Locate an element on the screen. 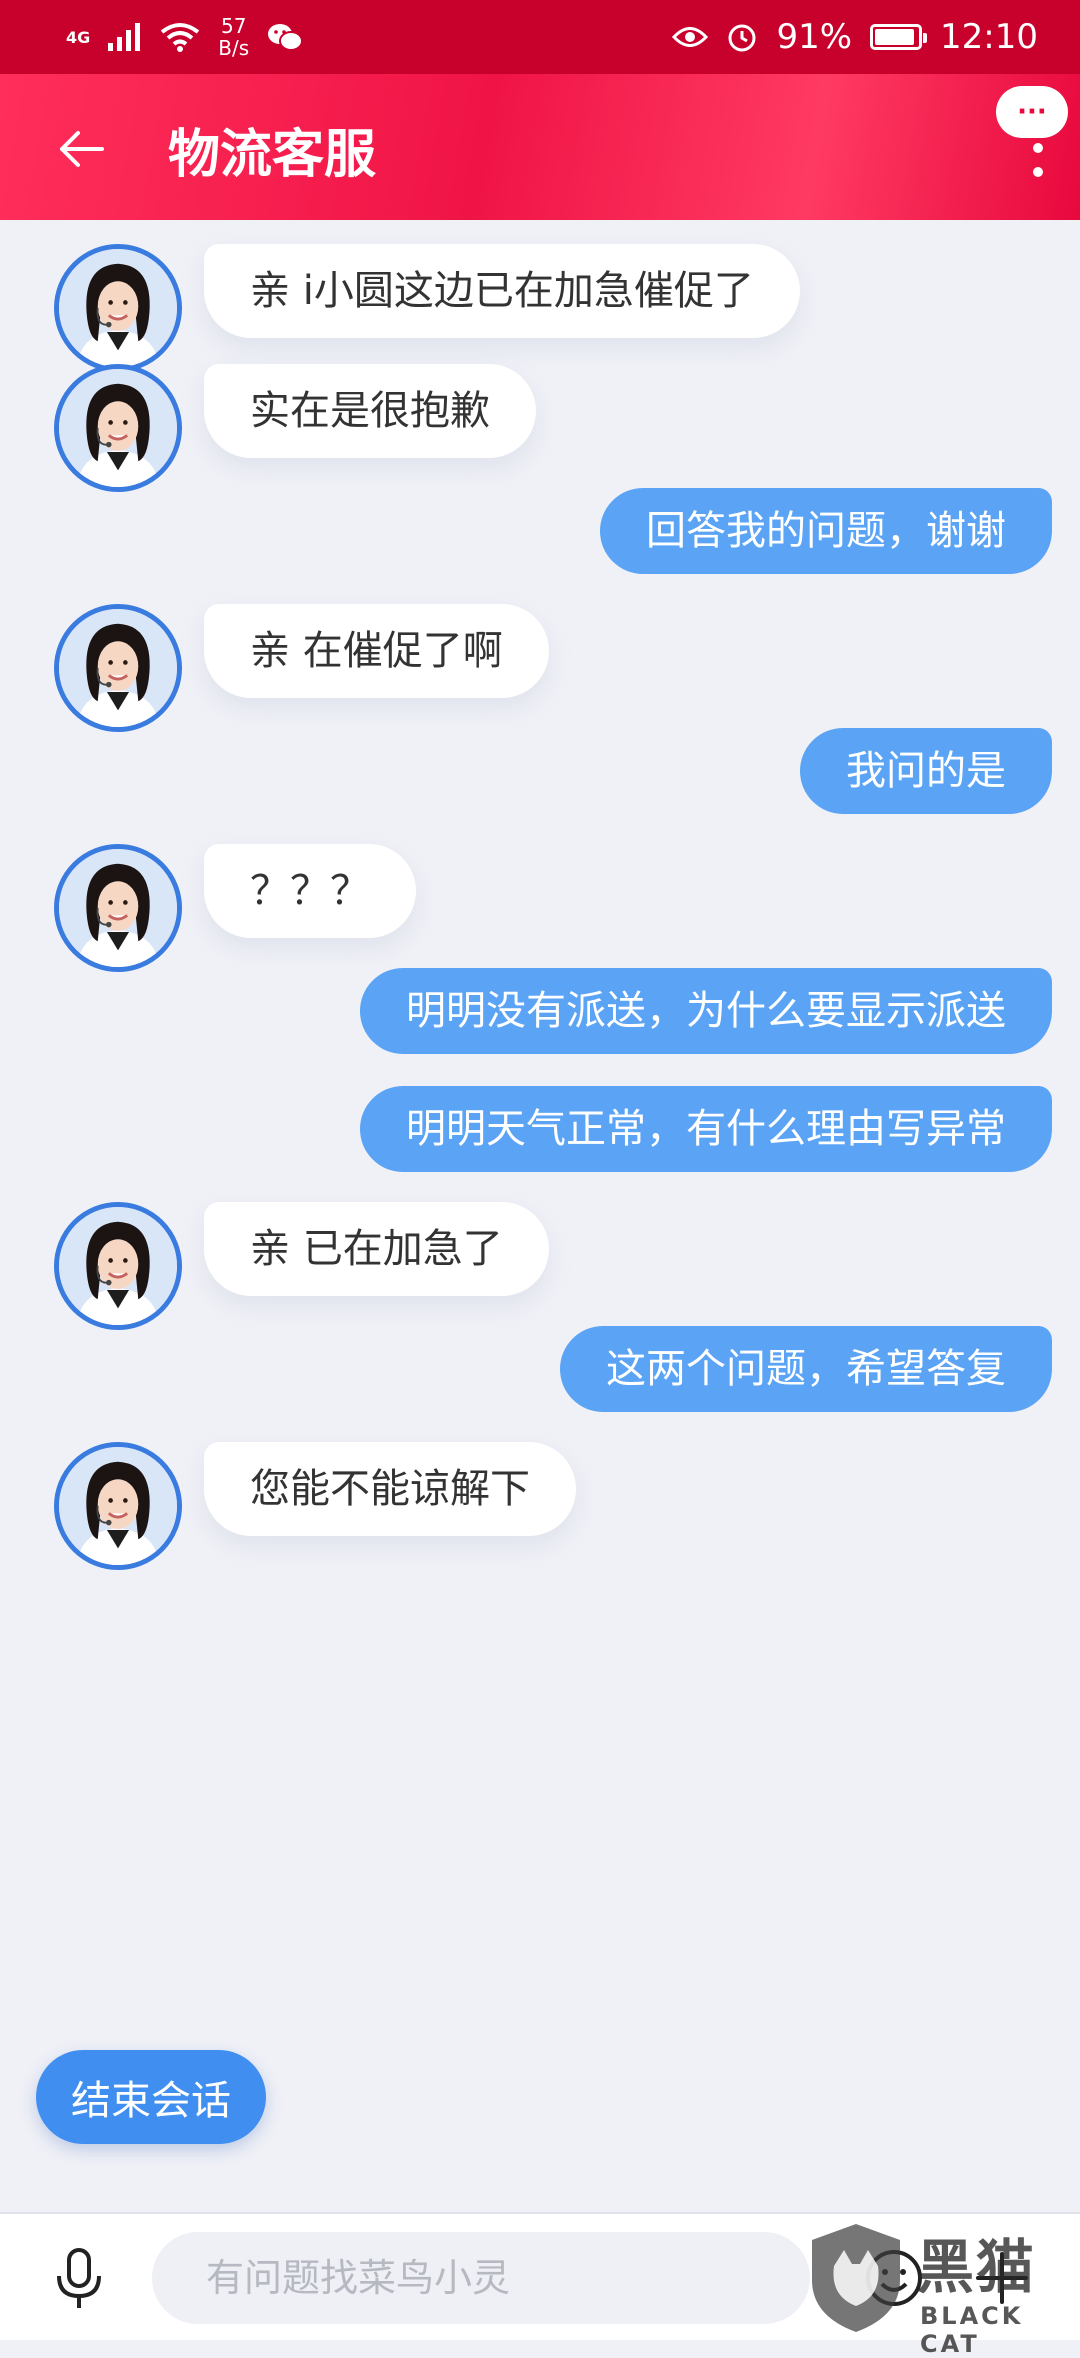 This screenshot has height=2358, width=1080. network-speed: 57 B/s is located at coordinates (233, 37).